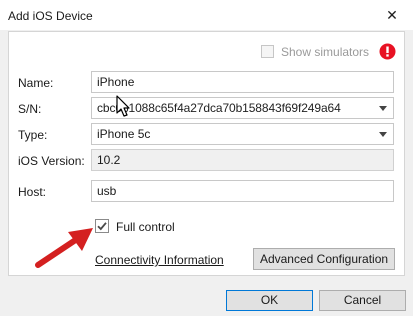 Image resolution: width=413 pixels, height=316 pixels. I want to click on sn-combobox: cbc​0b1088c65f4a27dca70b158843f69f249a64, so click(242, 108).